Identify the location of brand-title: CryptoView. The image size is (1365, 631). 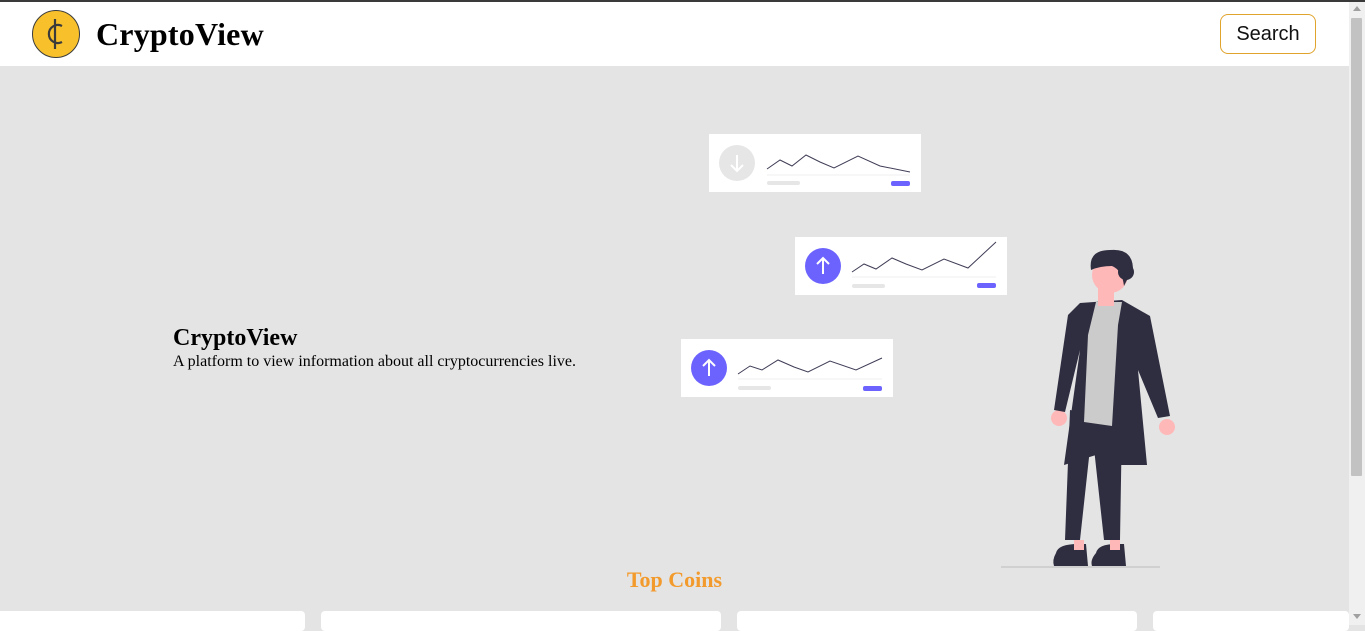
(180, 34).